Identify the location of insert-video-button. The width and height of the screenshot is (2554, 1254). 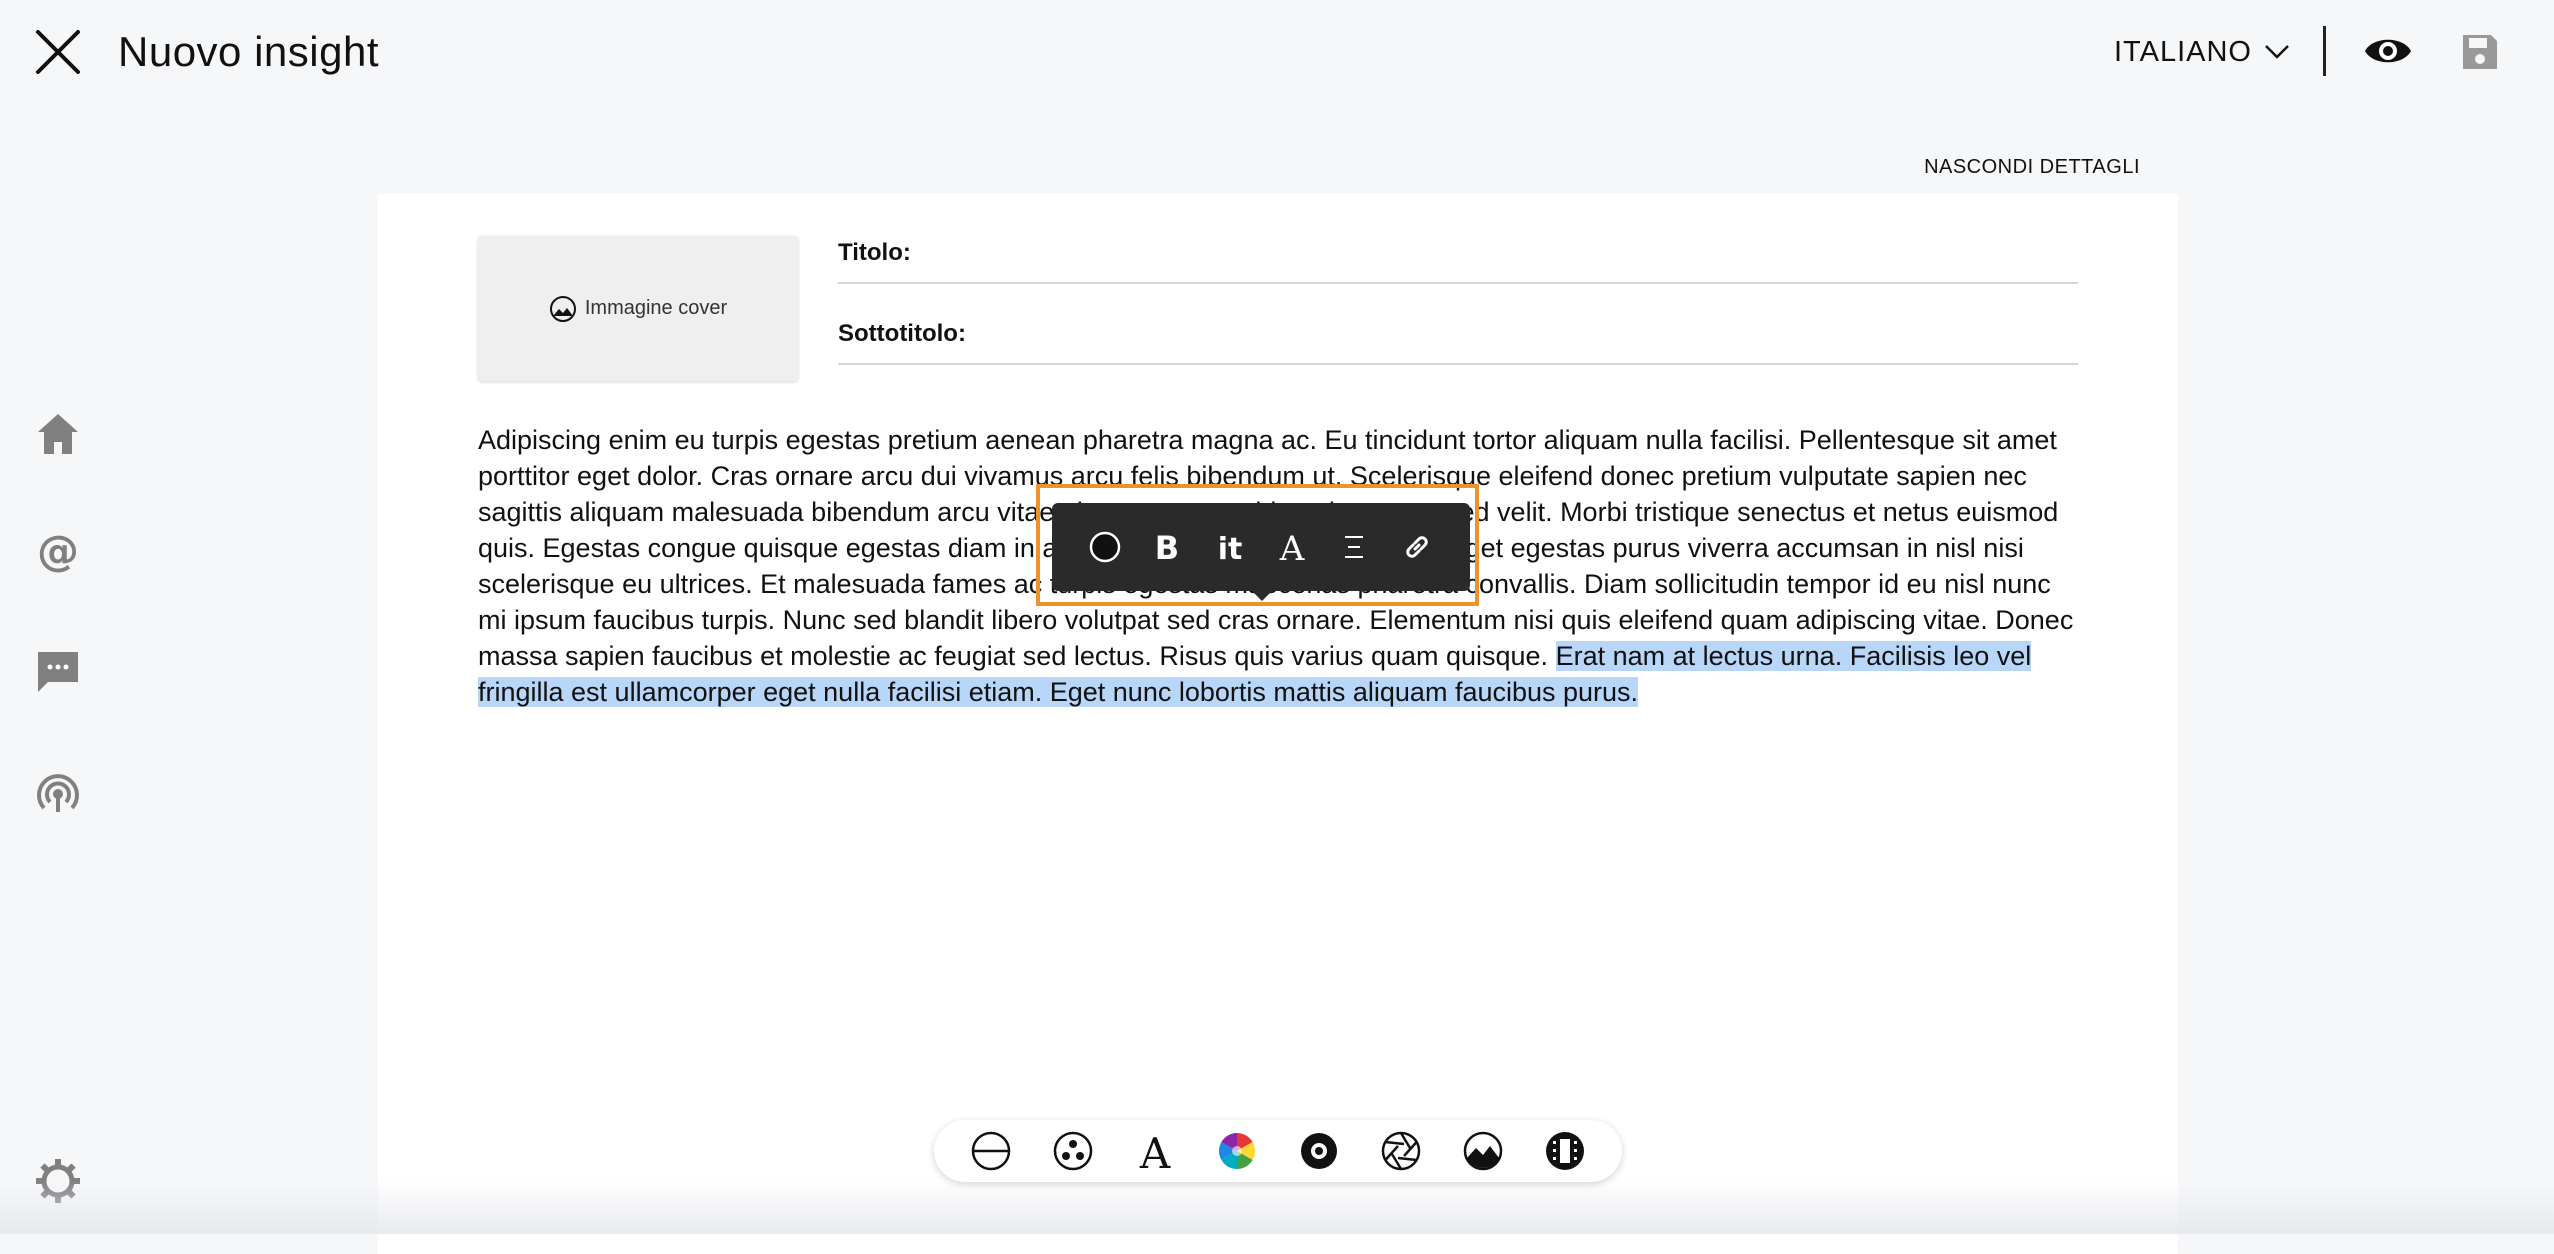
(1565, 1151).